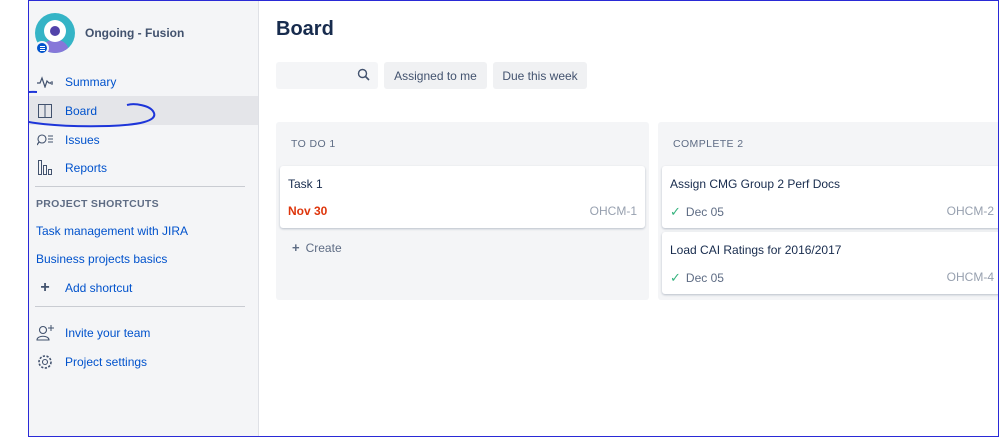 This screenshot has width=999, height=437. Describe the element at coordinates (970, 211) in the screenshot. I see `card-issue-key: OHCM-2` at that location.